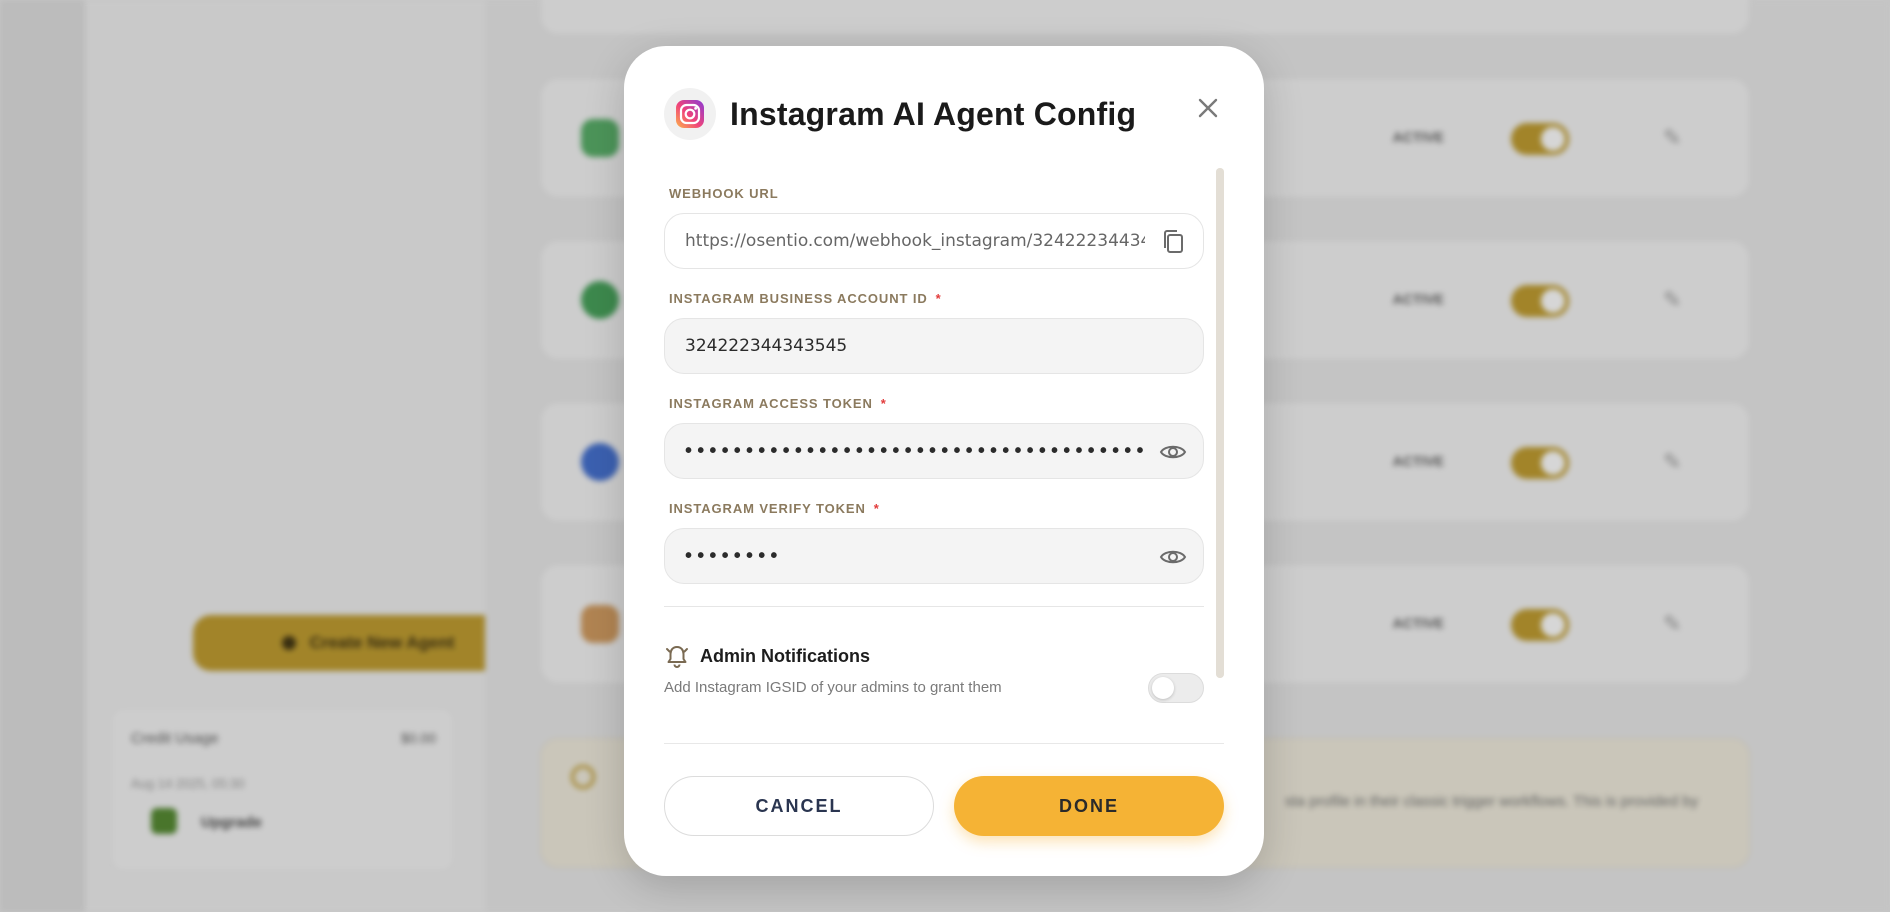 Image resolution: width=1890 pixels, height=912 pixels. I want to click on verify-token-masked: ••••••••, so click(734, 555).